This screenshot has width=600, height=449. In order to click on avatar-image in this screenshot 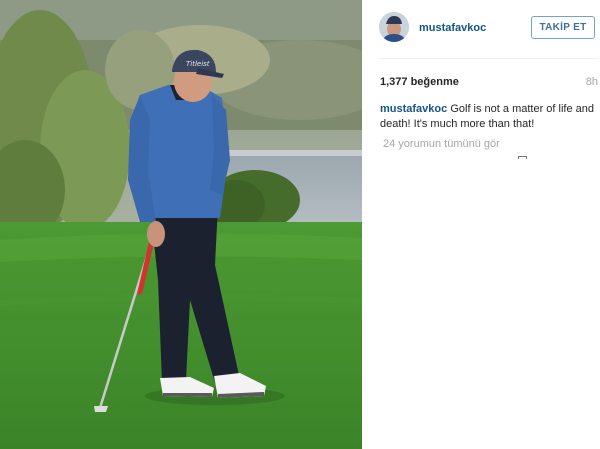, I will do `click(394, 27)`.